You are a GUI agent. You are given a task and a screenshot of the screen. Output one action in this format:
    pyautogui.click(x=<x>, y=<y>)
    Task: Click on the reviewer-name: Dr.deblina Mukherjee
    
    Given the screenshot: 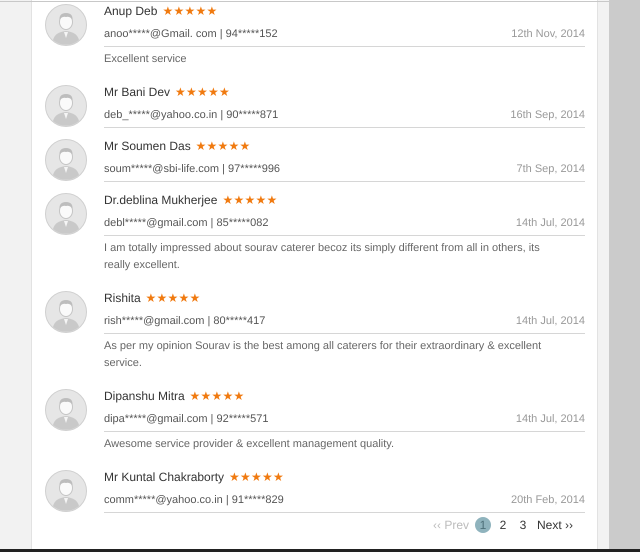 What is the action you would take?
    pyautogui.click(x=161, y=200)
    